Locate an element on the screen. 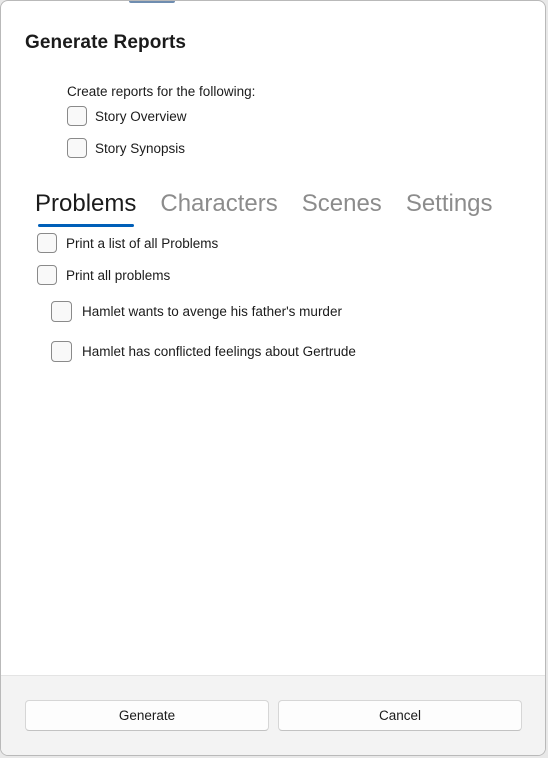 Image resolution: width=548 pixels, height=758 pixels. tab-settings-label: Settings is located at coordinates (449, 203).